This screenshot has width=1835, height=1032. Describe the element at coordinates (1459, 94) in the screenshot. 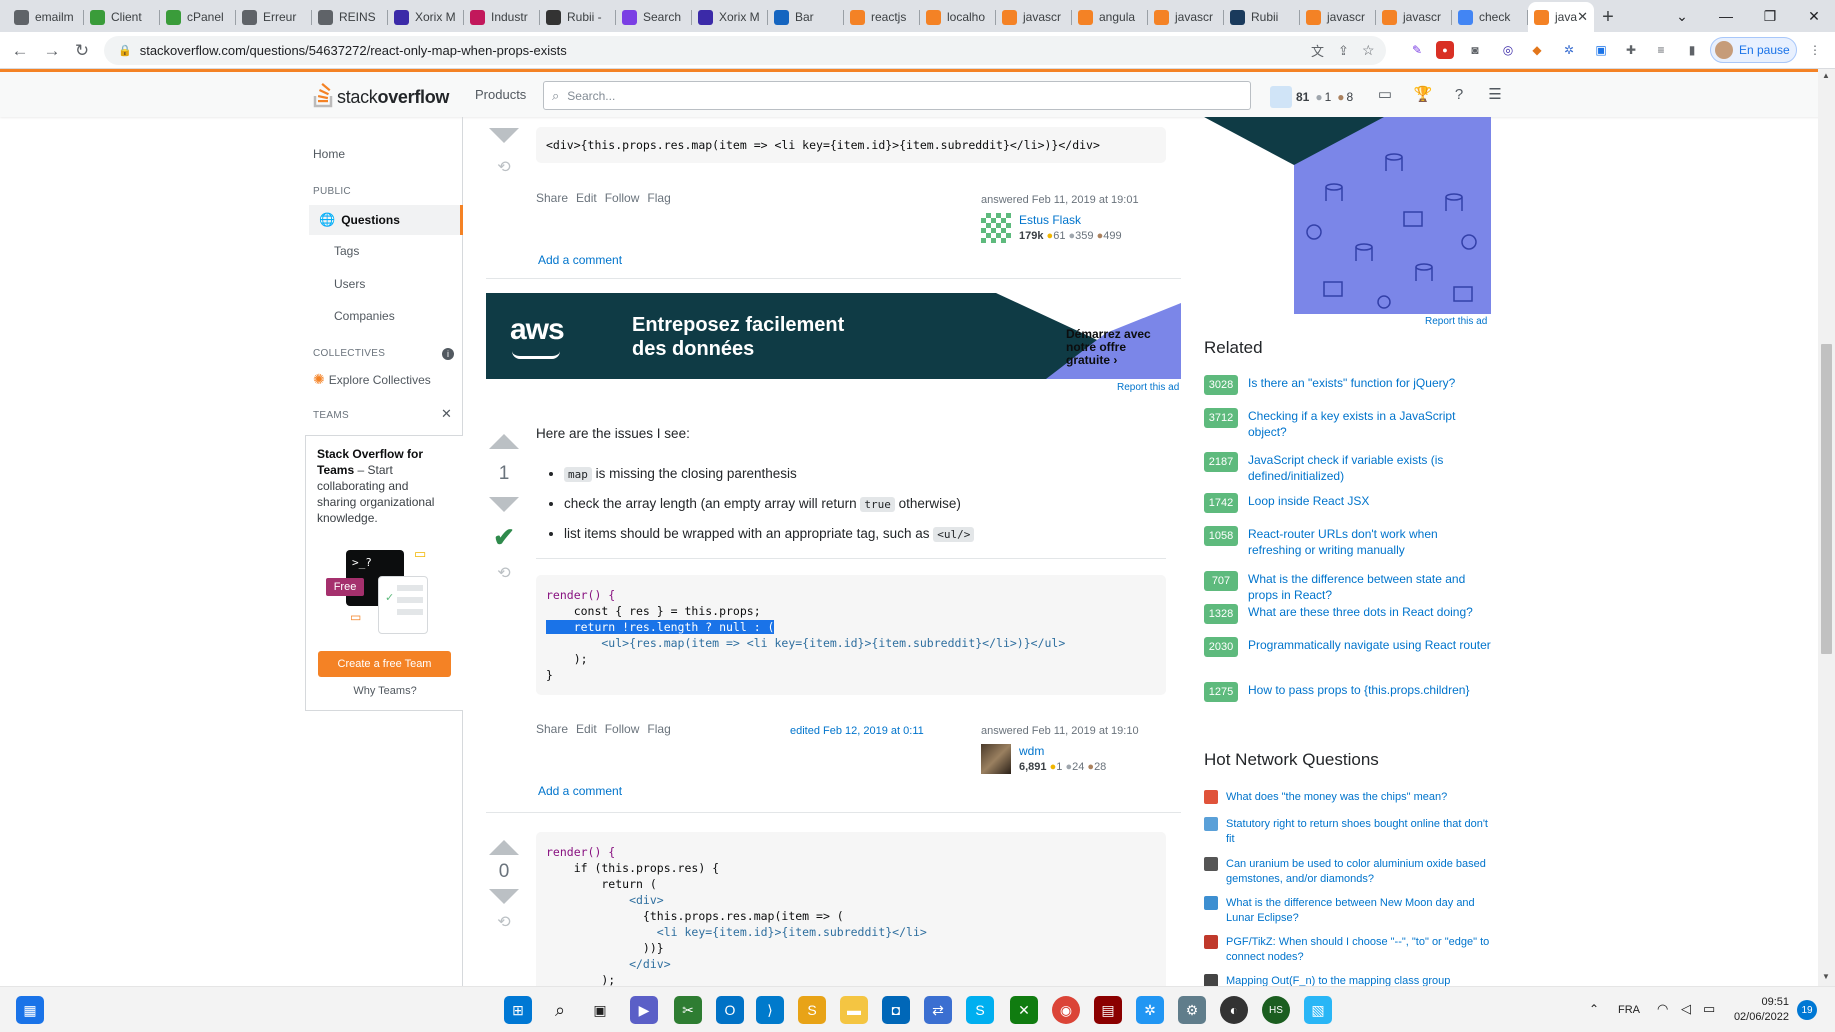

I see `help-icon: ?` at that location.